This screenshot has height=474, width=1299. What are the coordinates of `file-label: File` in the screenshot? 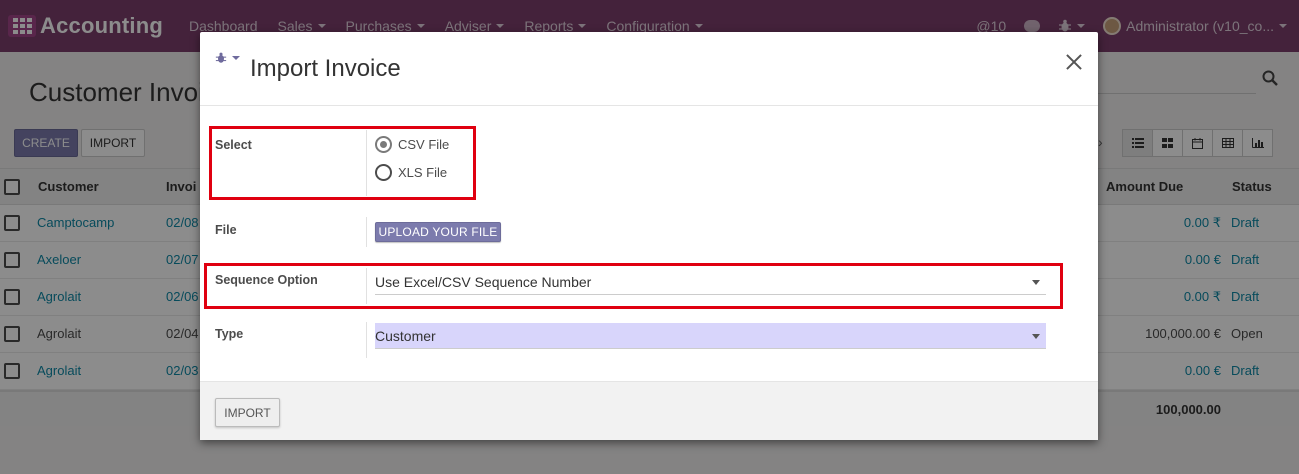 It's located at (226, 230).